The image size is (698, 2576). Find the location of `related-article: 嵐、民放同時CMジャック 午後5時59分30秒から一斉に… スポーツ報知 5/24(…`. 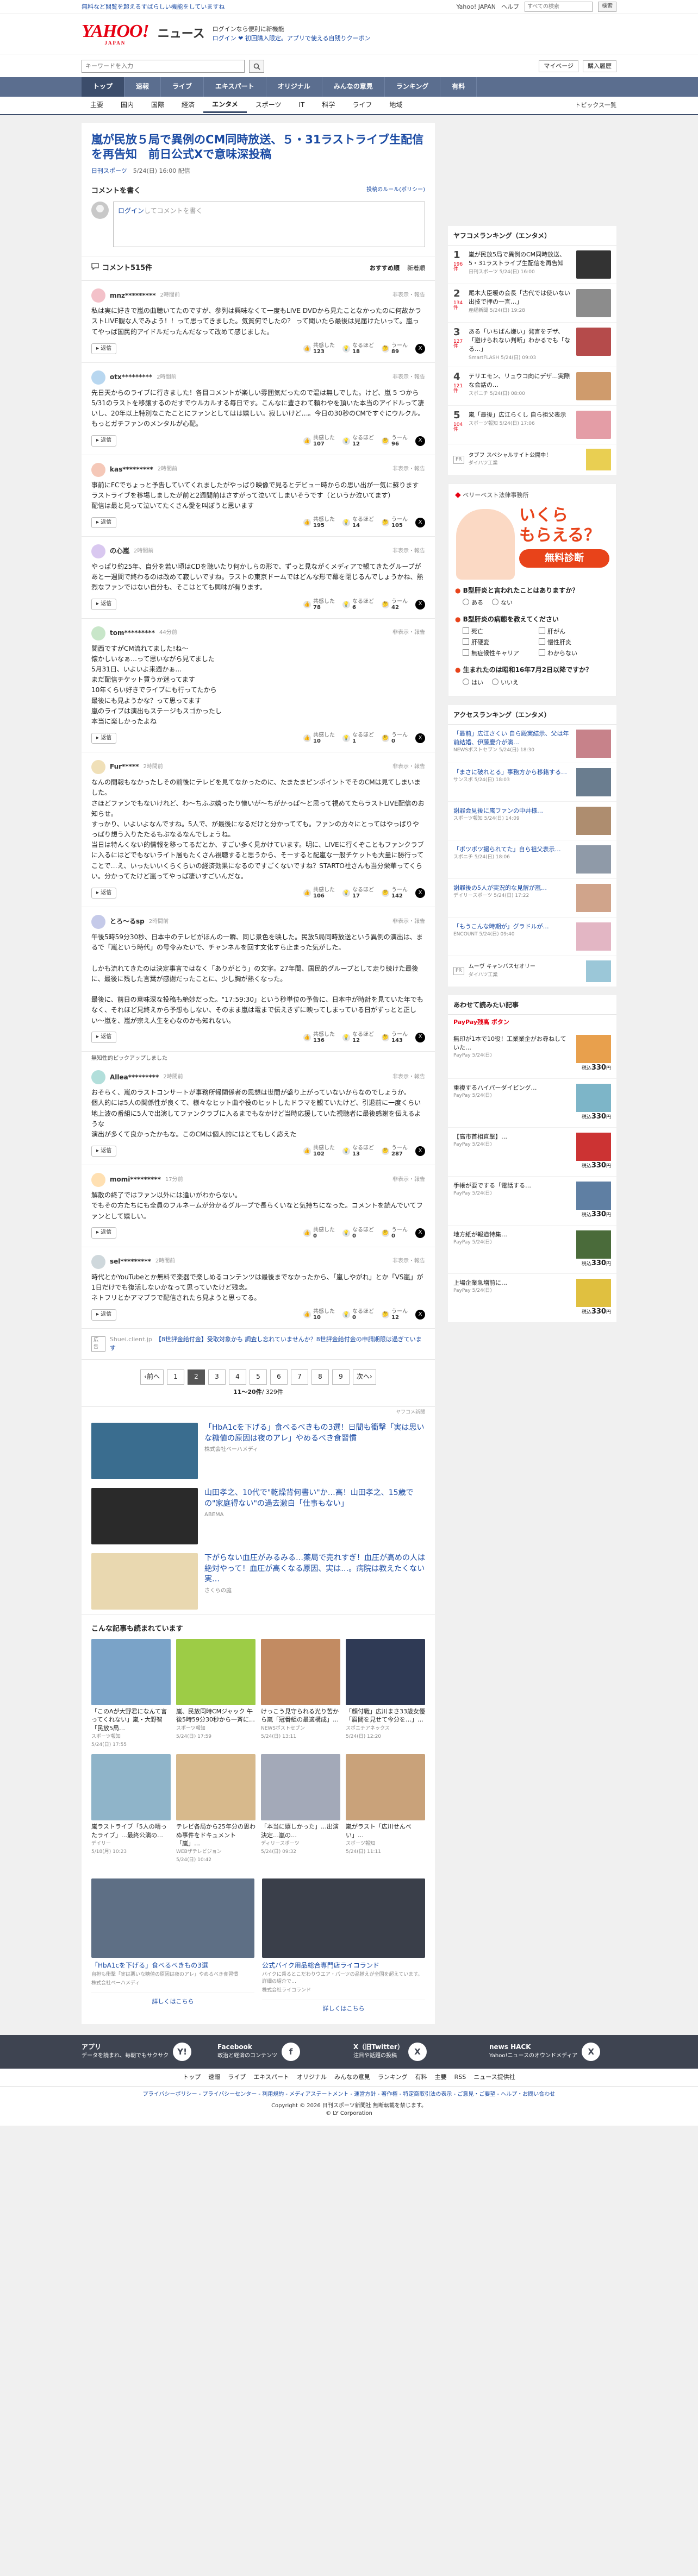

related-article: 嵐、民放同時CMジャック 午後5時59分30秒から一斉に… スポーツ報知 5/24(… is located at coordinates (215, 1693).